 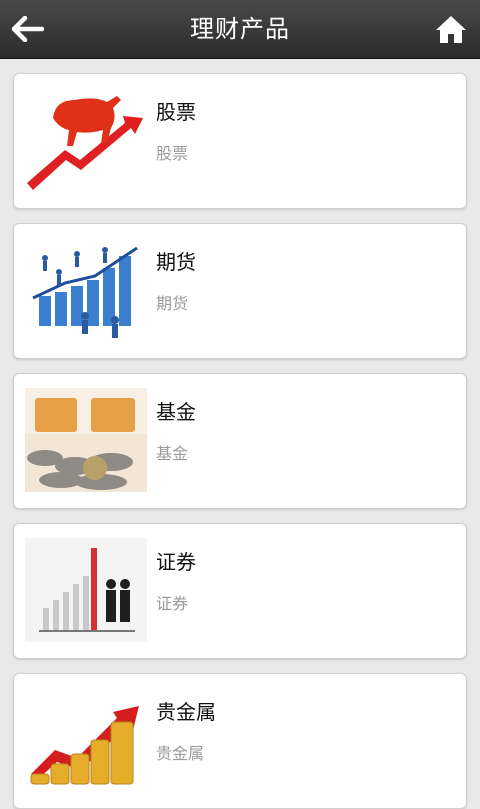 I want to click on securities-handshake-chart-image, so click(x=86, y=590).